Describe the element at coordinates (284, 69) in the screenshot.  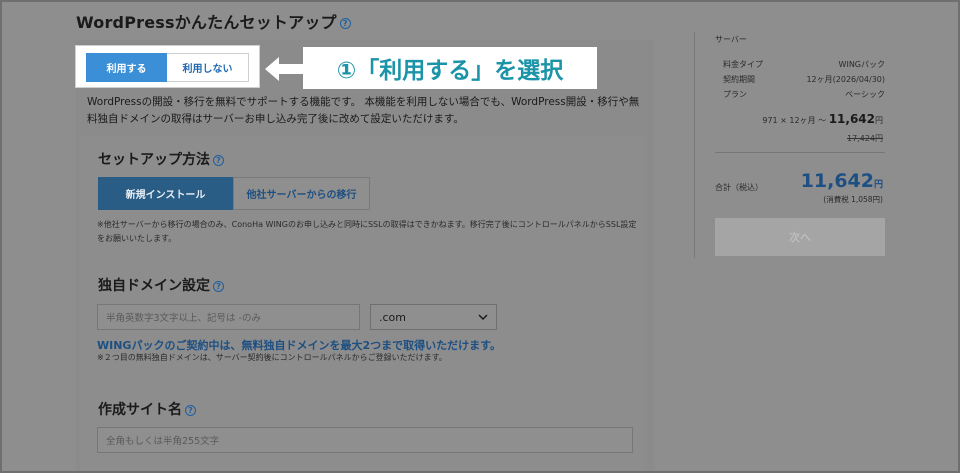
I see `arrow-left-icon` at that location.